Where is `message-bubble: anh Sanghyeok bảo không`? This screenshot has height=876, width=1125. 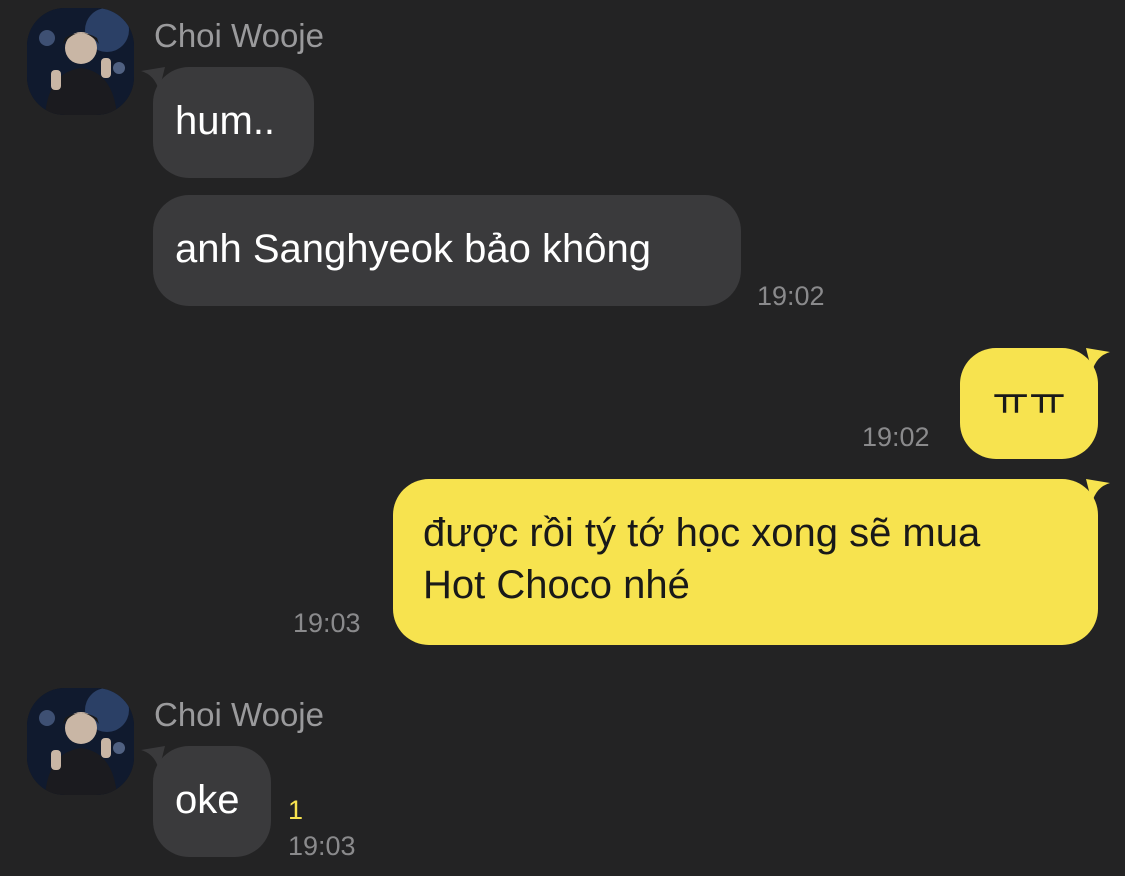 message-bubble: anh Sanghyeok bảo không is located at coordinates (447, 250).